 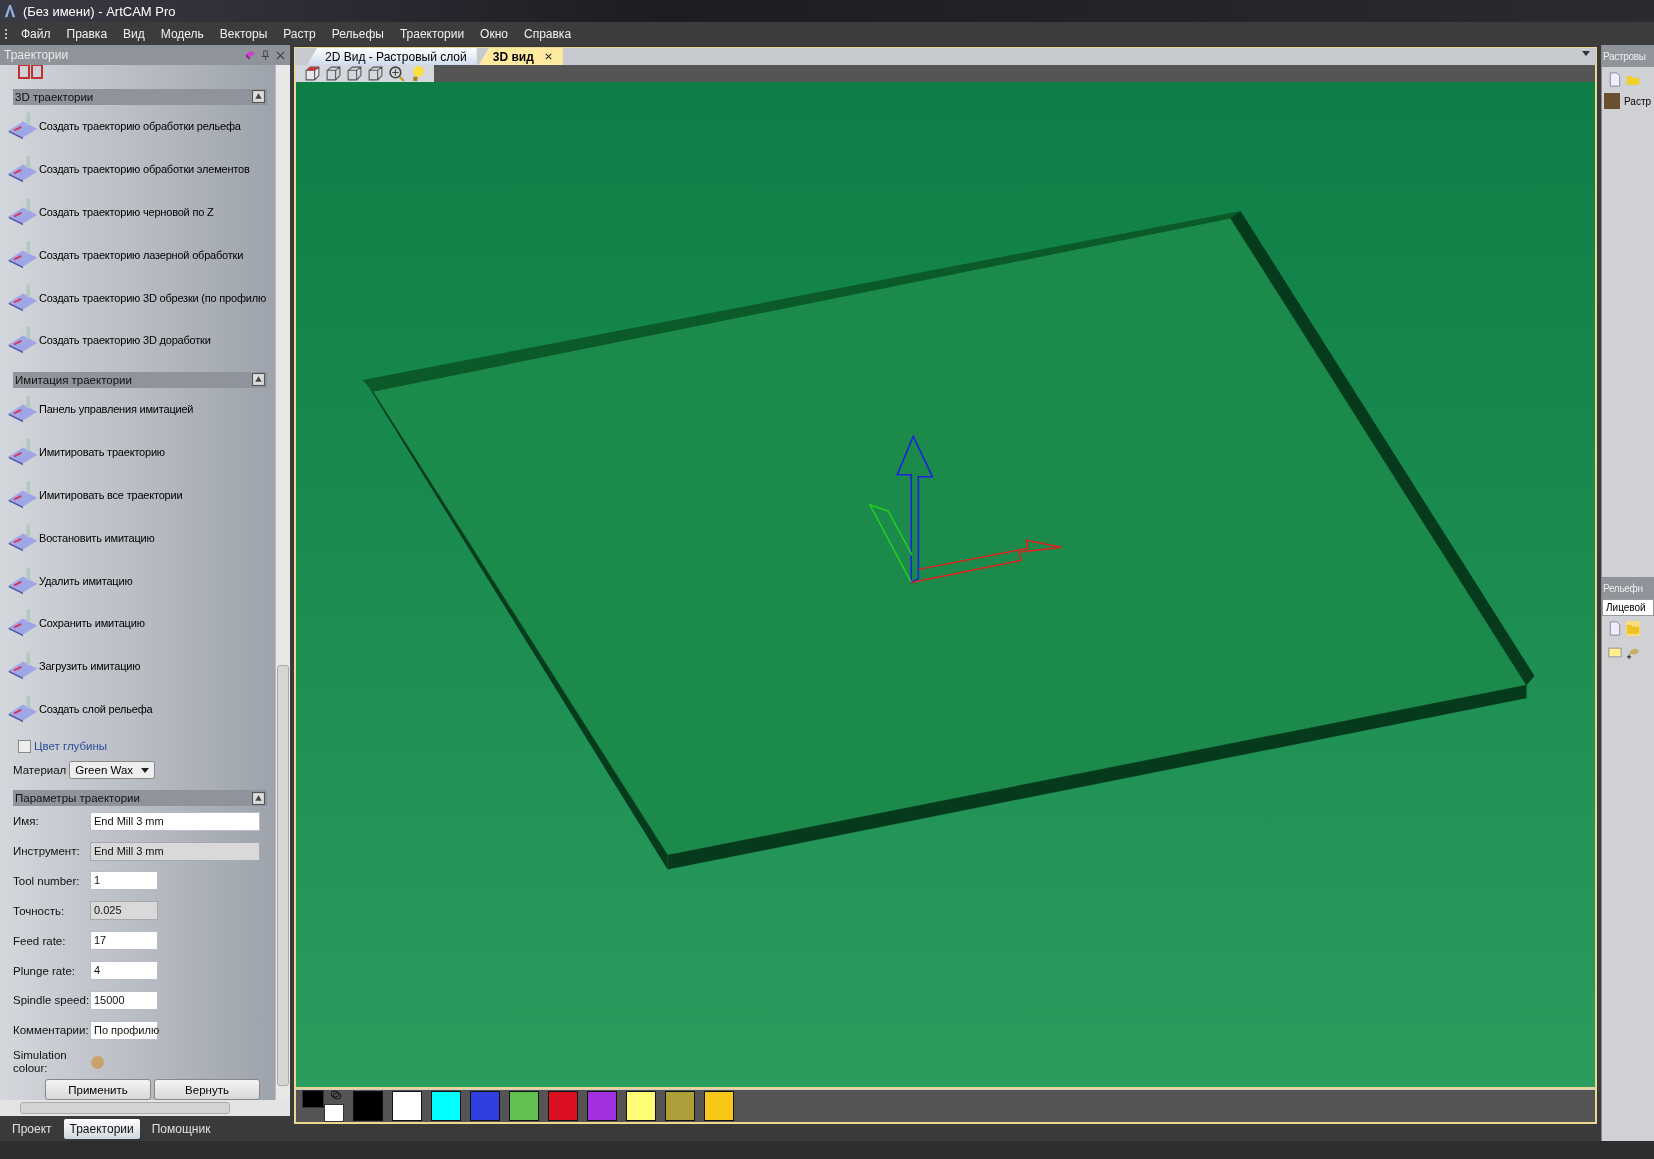 What do you see at coordinates (145, 770) in the screenshot?
I see `caret-icon` at bounding box center [145, 770].